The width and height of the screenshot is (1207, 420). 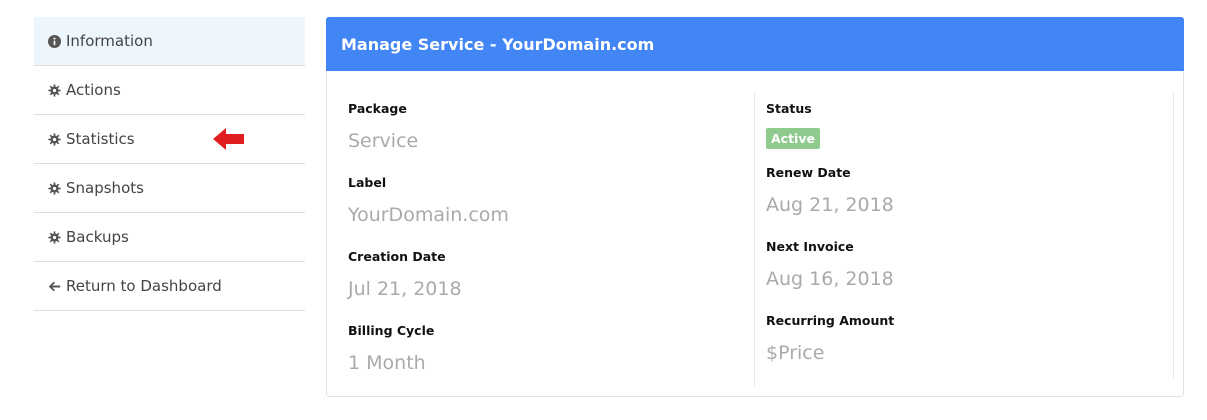 I want to click on creation-date-value: Jul 21, 2018, so click(x=405, y=289).